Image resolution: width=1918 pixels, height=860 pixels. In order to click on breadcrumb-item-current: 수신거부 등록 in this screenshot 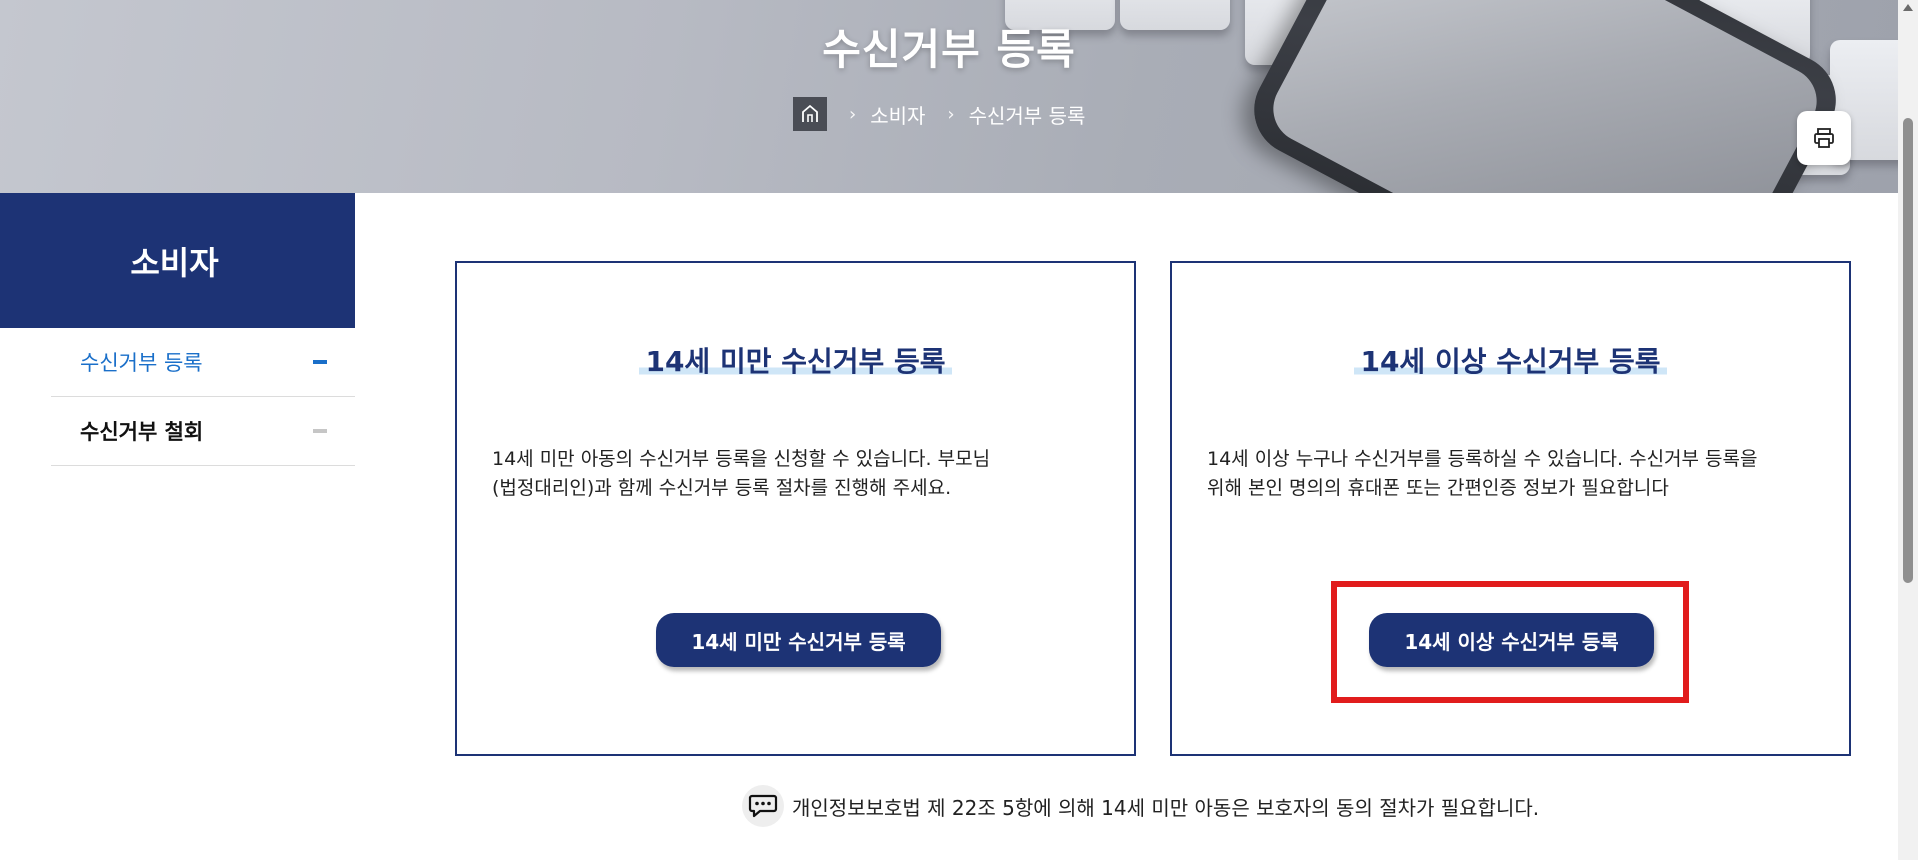, I will do `click(1027, 114)`.